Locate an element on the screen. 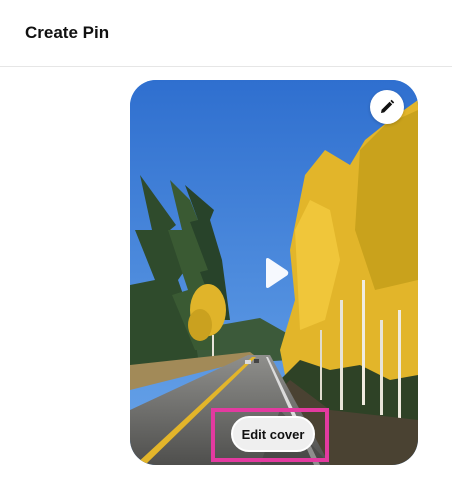 The height and width of the screenshot is (500, 452). page-title: Create Pin is located at coordinates (67, 32).